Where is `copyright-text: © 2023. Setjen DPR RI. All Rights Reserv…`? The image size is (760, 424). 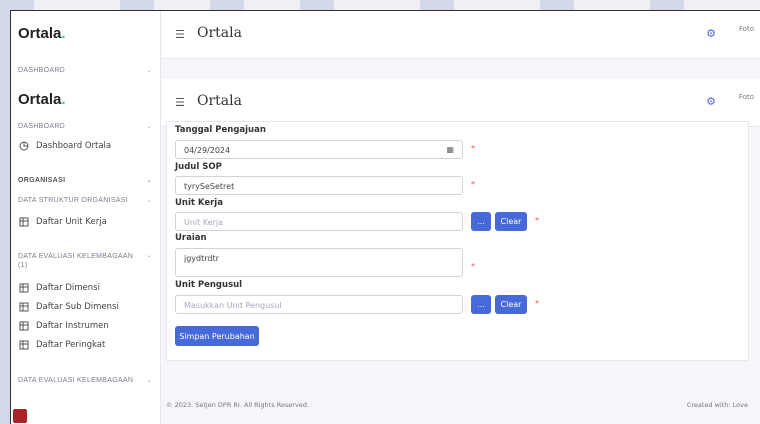 copyright-text: © 2023. Setjen DPR RI. All Rights Reserv… is located at coordinates (237, 405).